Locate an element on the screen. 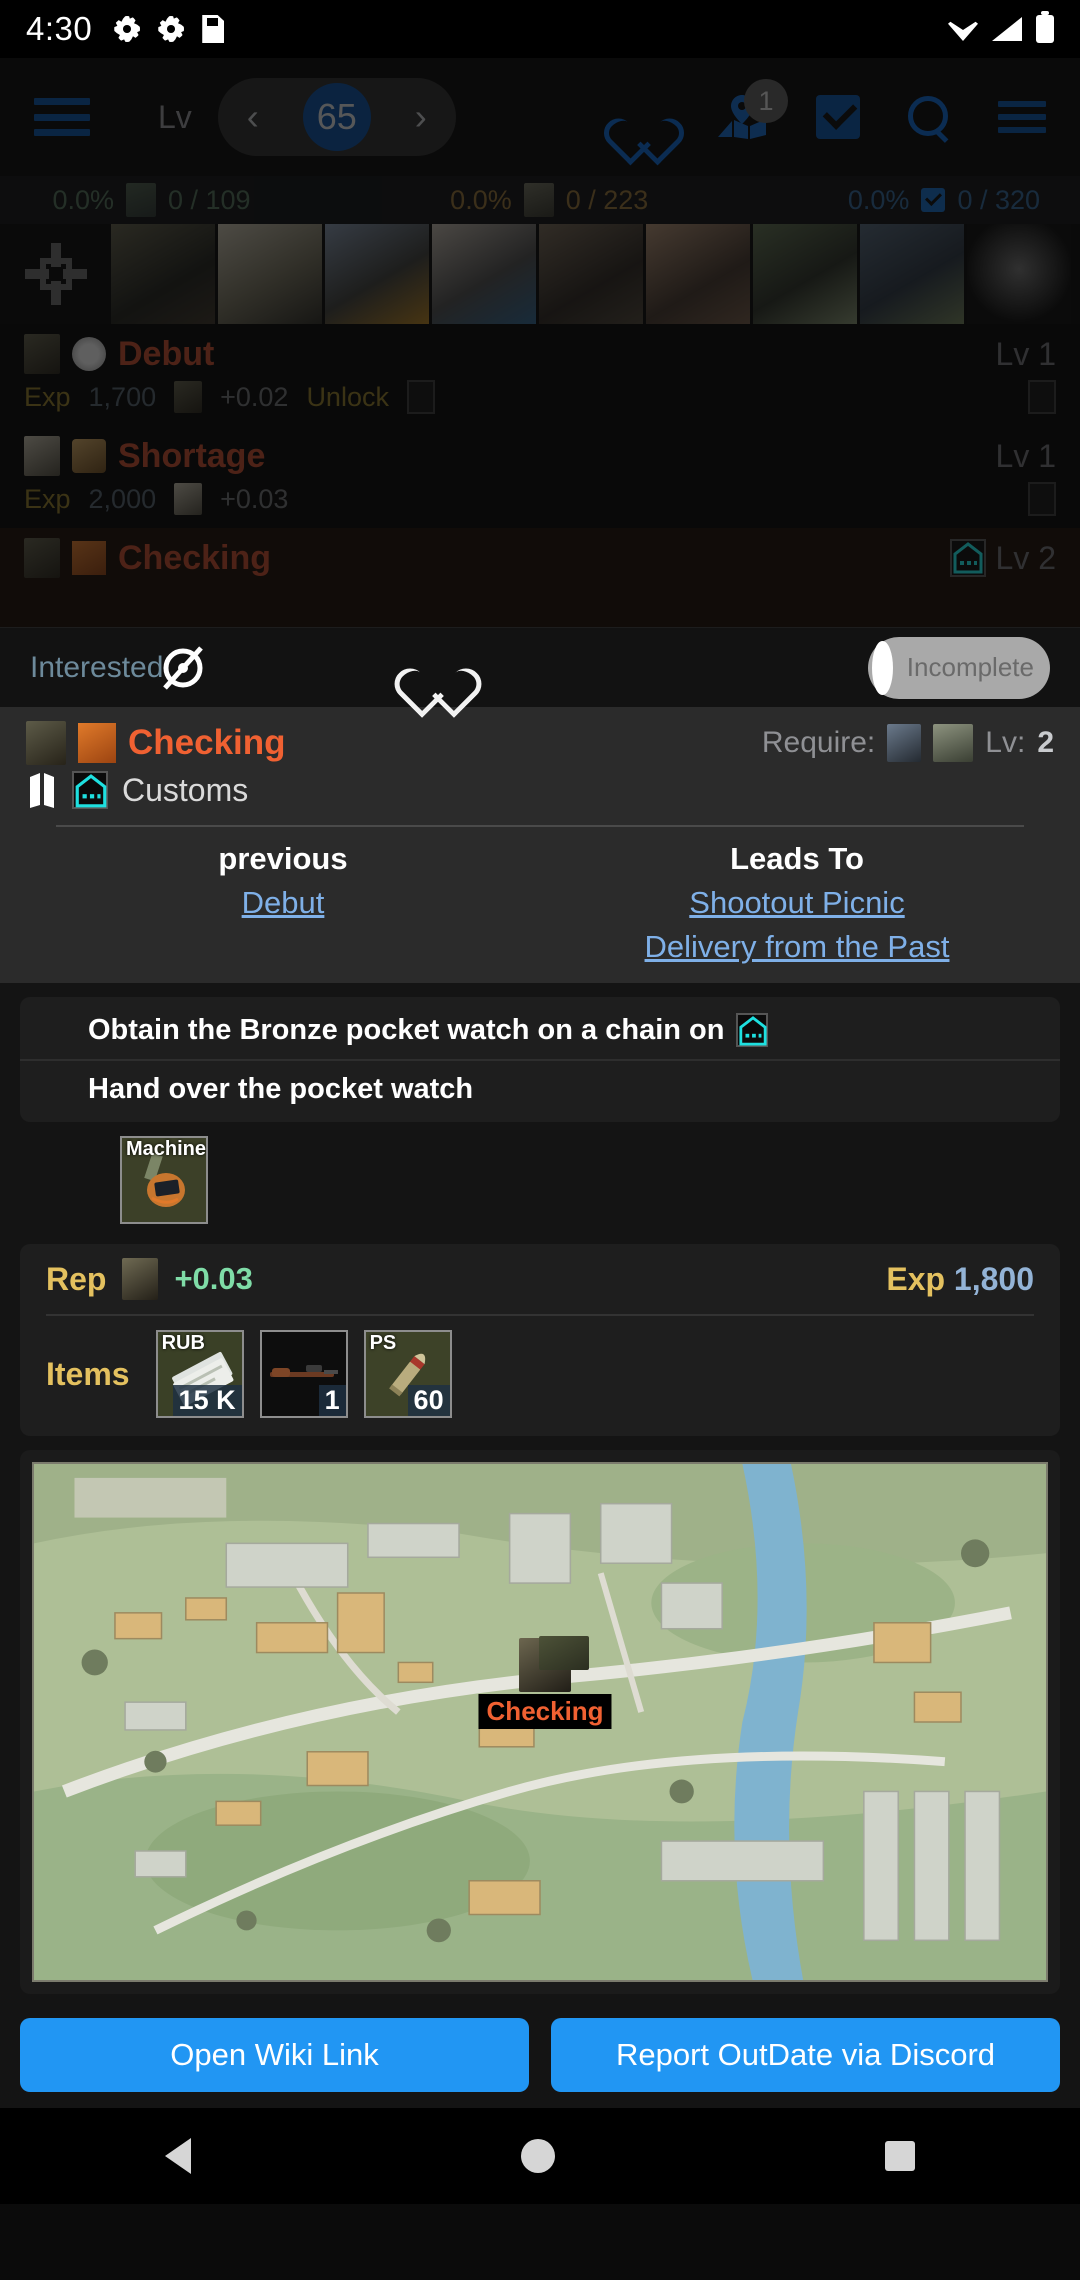 Image resolution: width=1080 pixels, height=2280 pixels. trader-tab-peacekeeper is located at coordinates (484, 274).